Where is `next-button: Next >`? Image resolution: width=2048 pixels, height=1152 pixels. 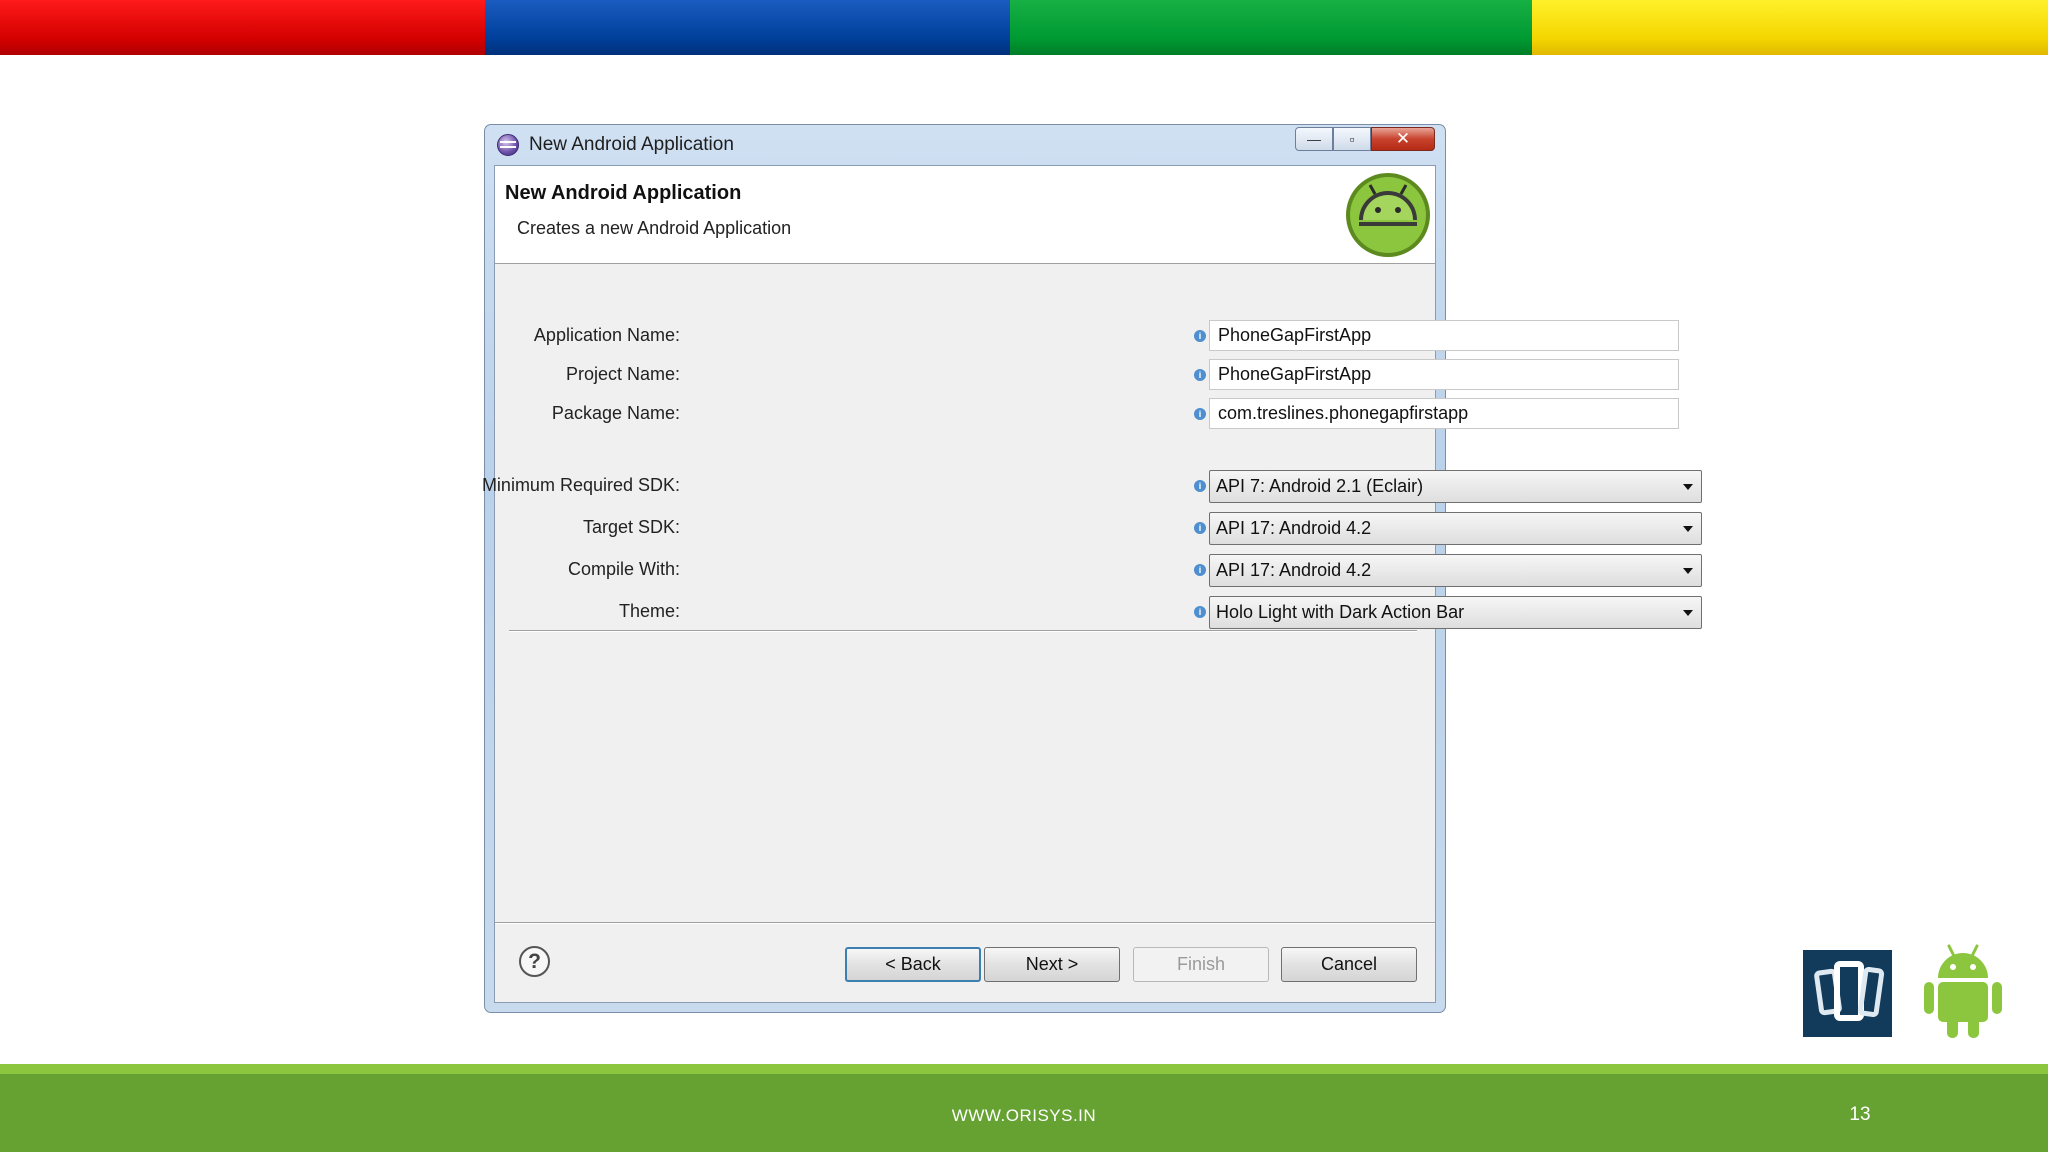
next-button: Next > is located at coordinates (1052, 964).